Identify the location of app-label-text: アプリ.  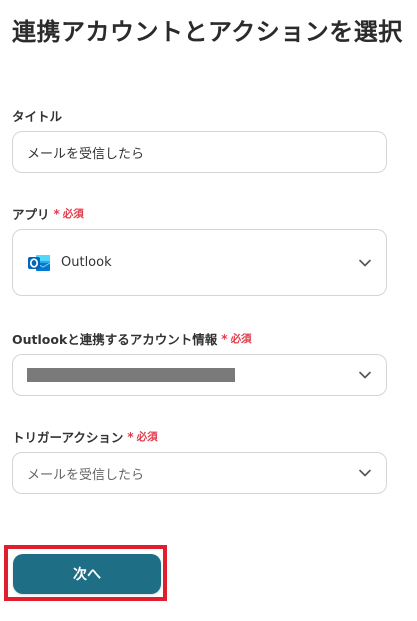
(31, 214).